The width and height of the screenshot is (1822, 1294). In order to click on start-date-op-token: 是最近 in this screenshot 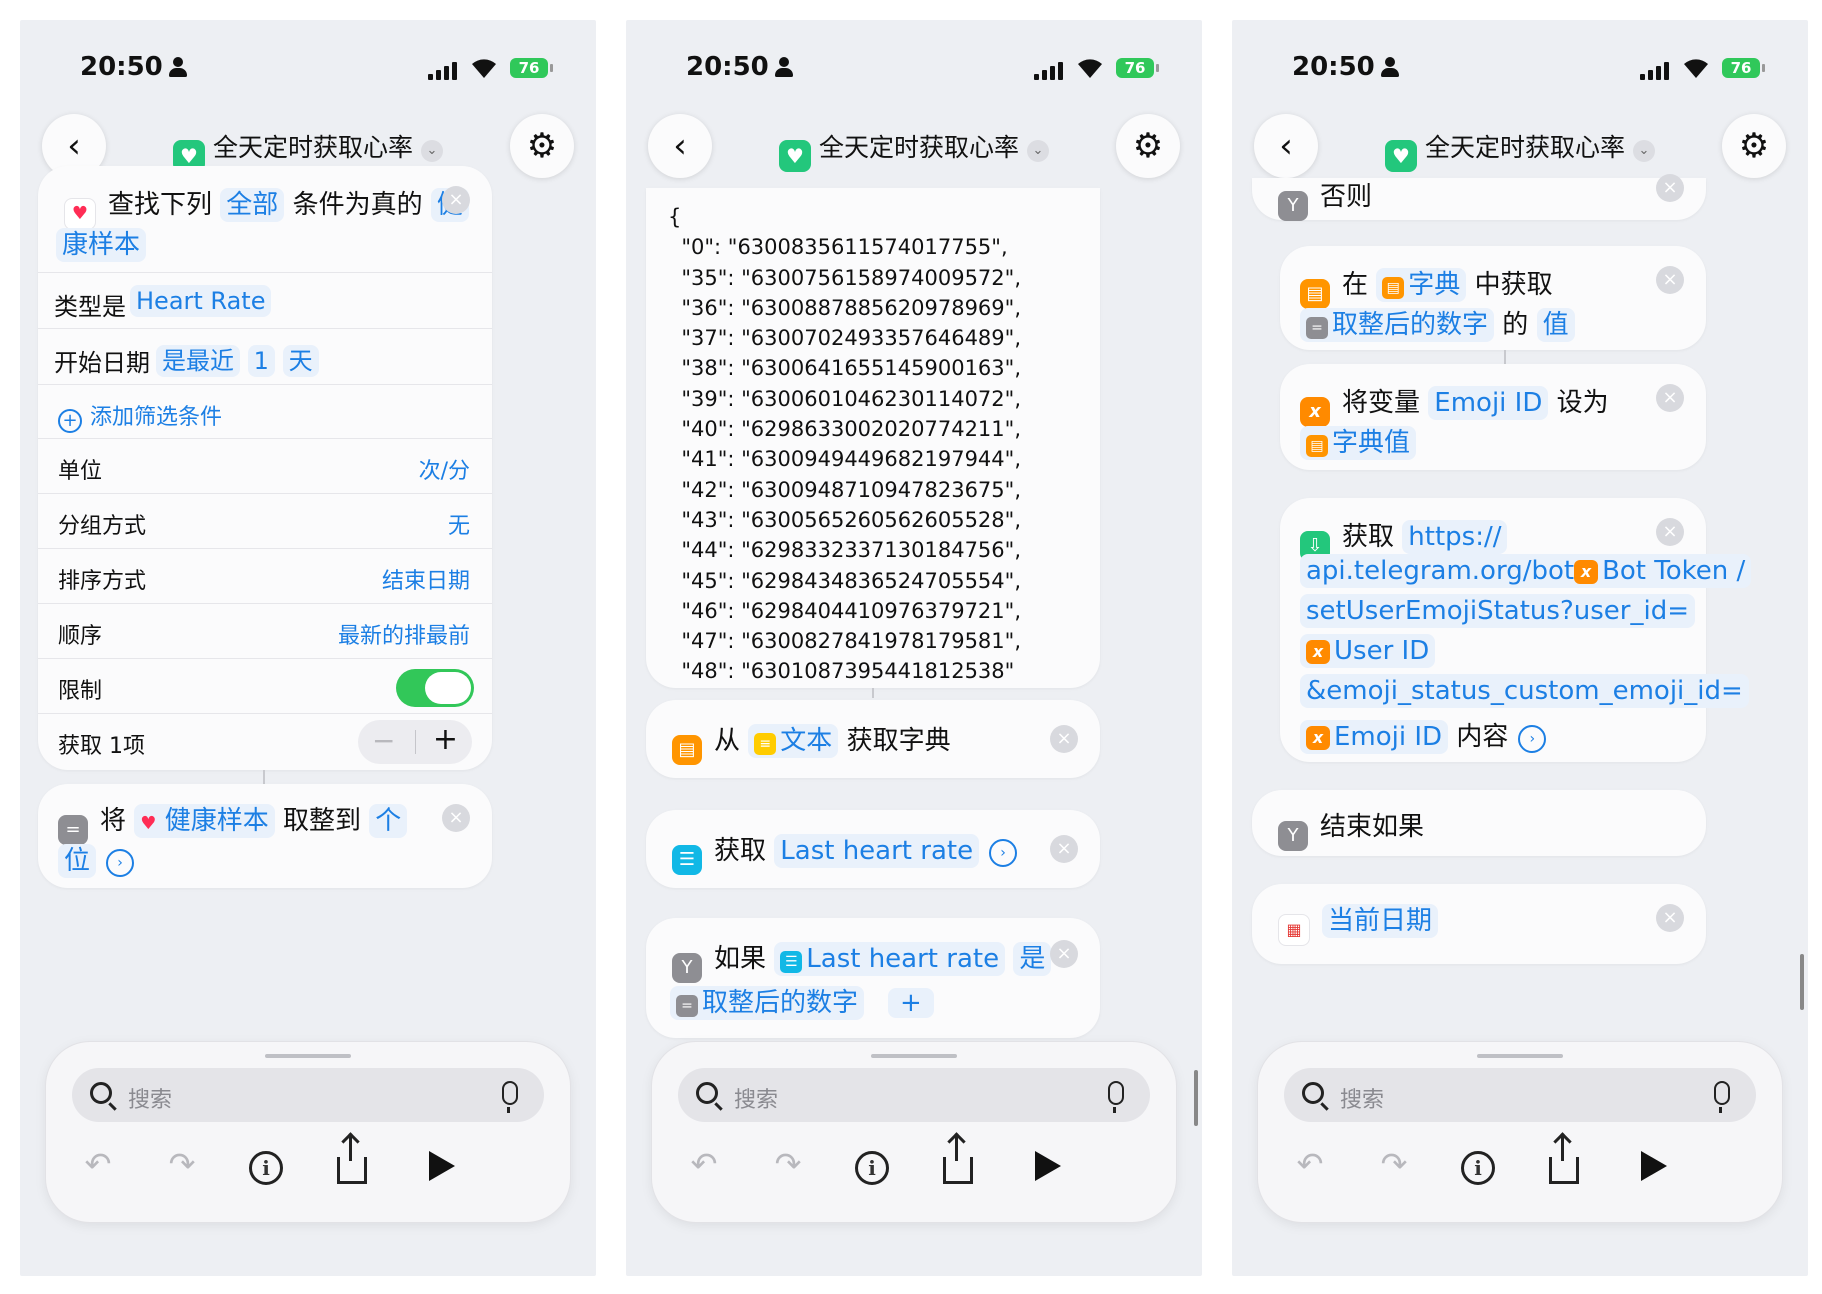, I will do `click(198, 361)`.